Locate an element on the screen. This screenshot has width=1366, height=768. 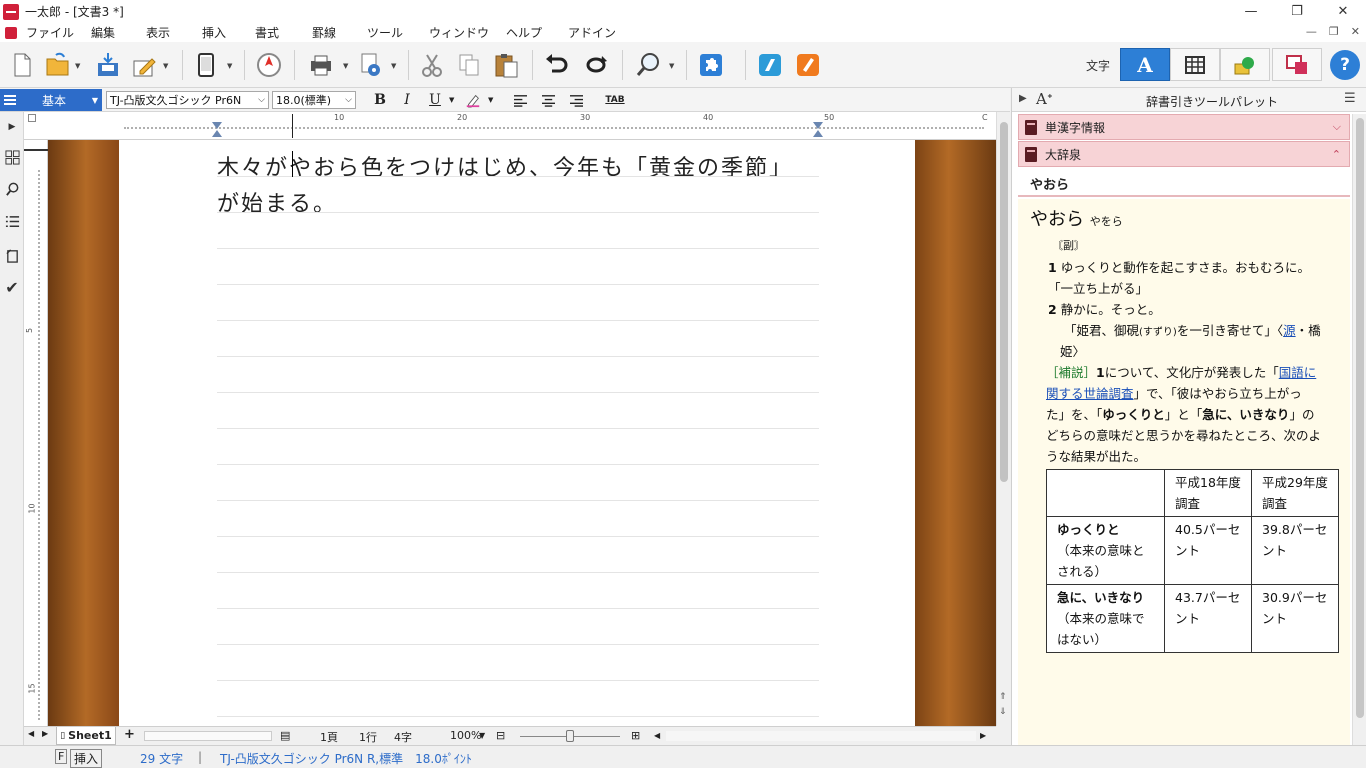
document-scrollbar: ⇑ ⇓ is located at coordinates (1003, 419).